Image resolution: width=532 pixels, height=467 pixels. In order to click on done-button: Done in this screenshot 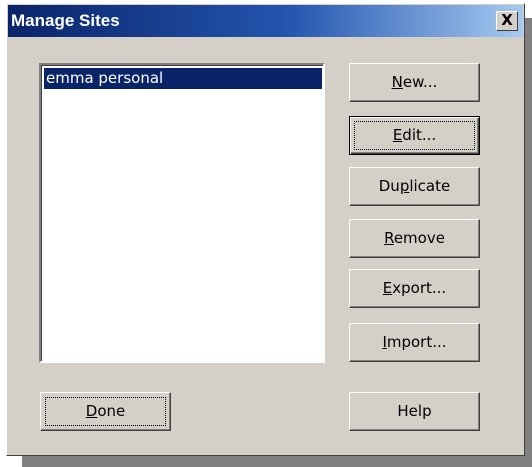, I will do `click(105, 411)`.